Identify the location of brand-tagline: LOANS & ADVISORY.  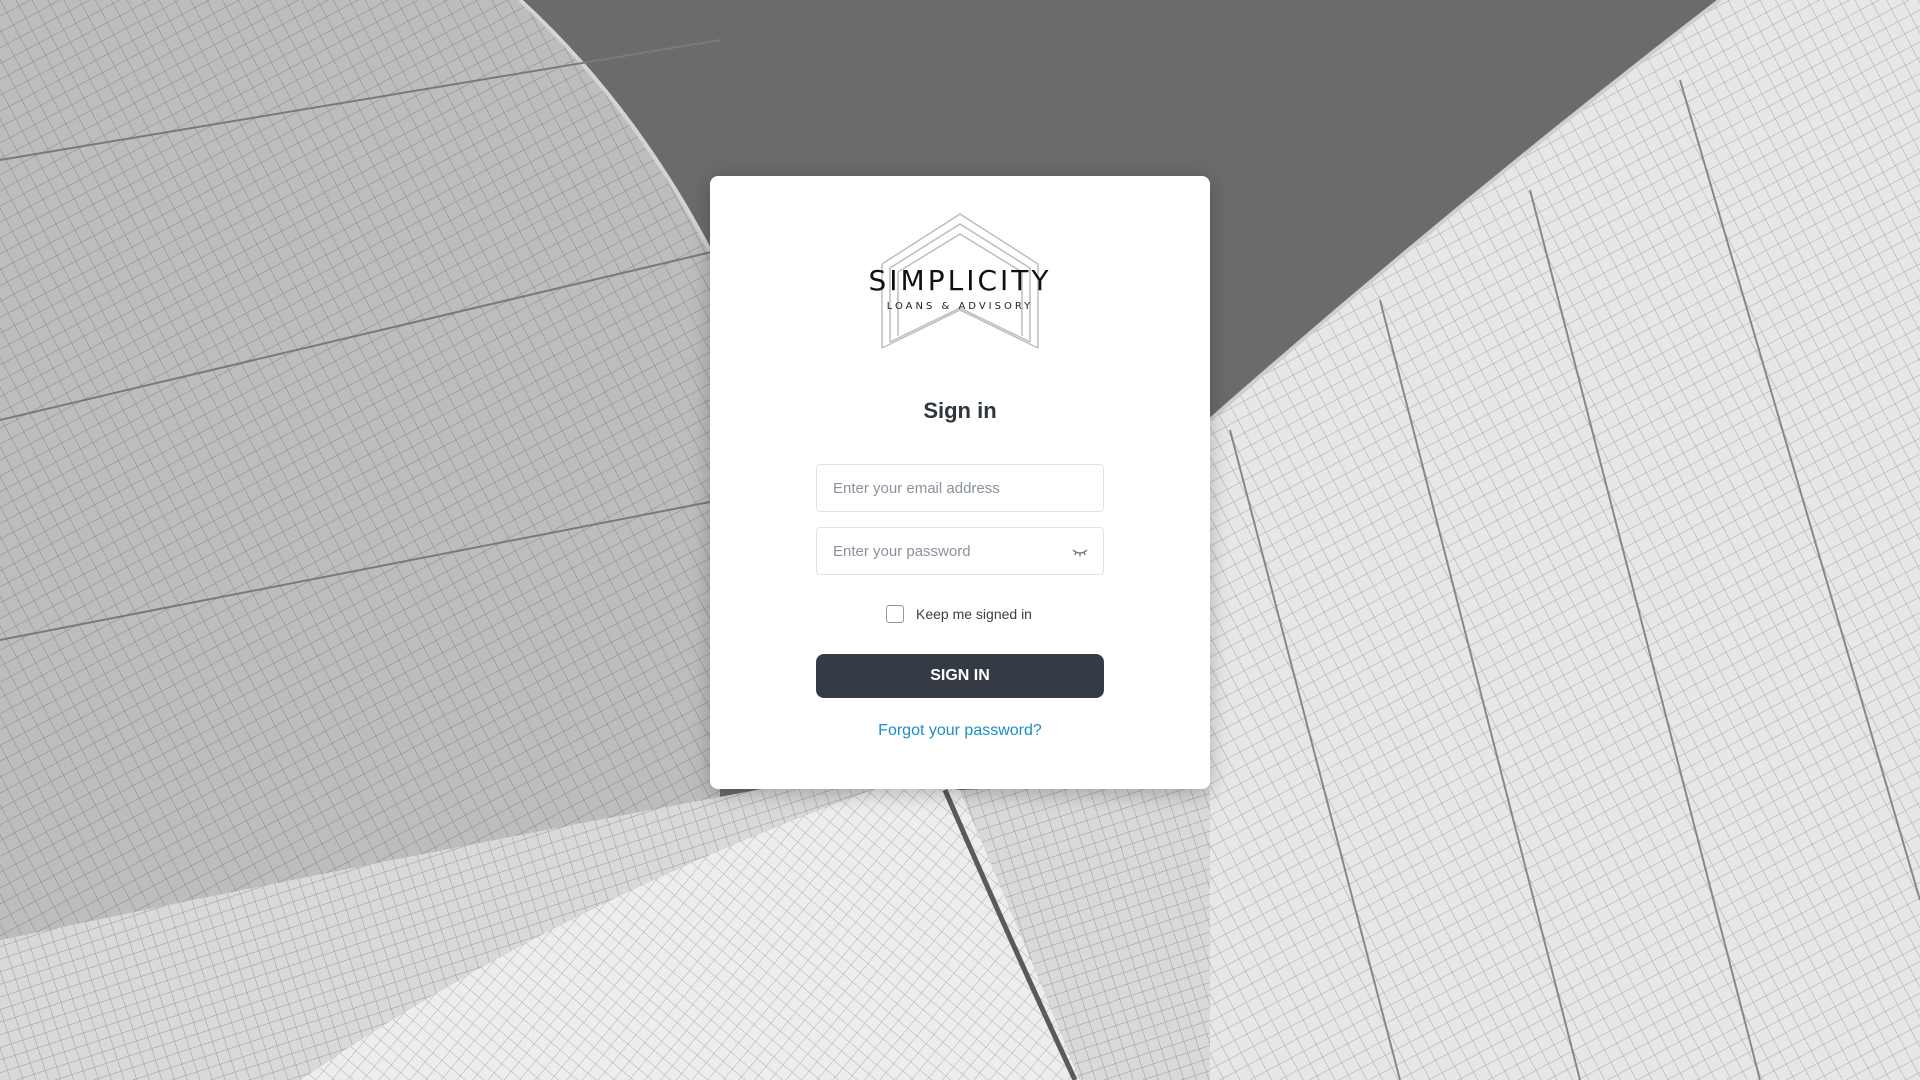
(960, 306).